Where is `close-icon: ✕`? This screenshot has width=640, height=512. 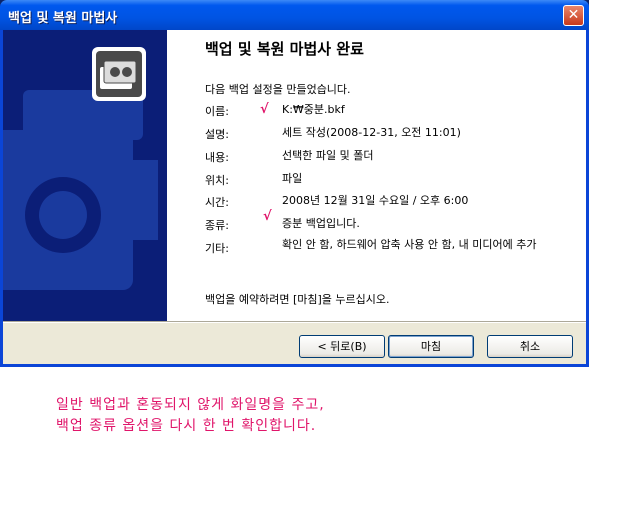
close-icon: ✕ is located at coordinates (573, 15).